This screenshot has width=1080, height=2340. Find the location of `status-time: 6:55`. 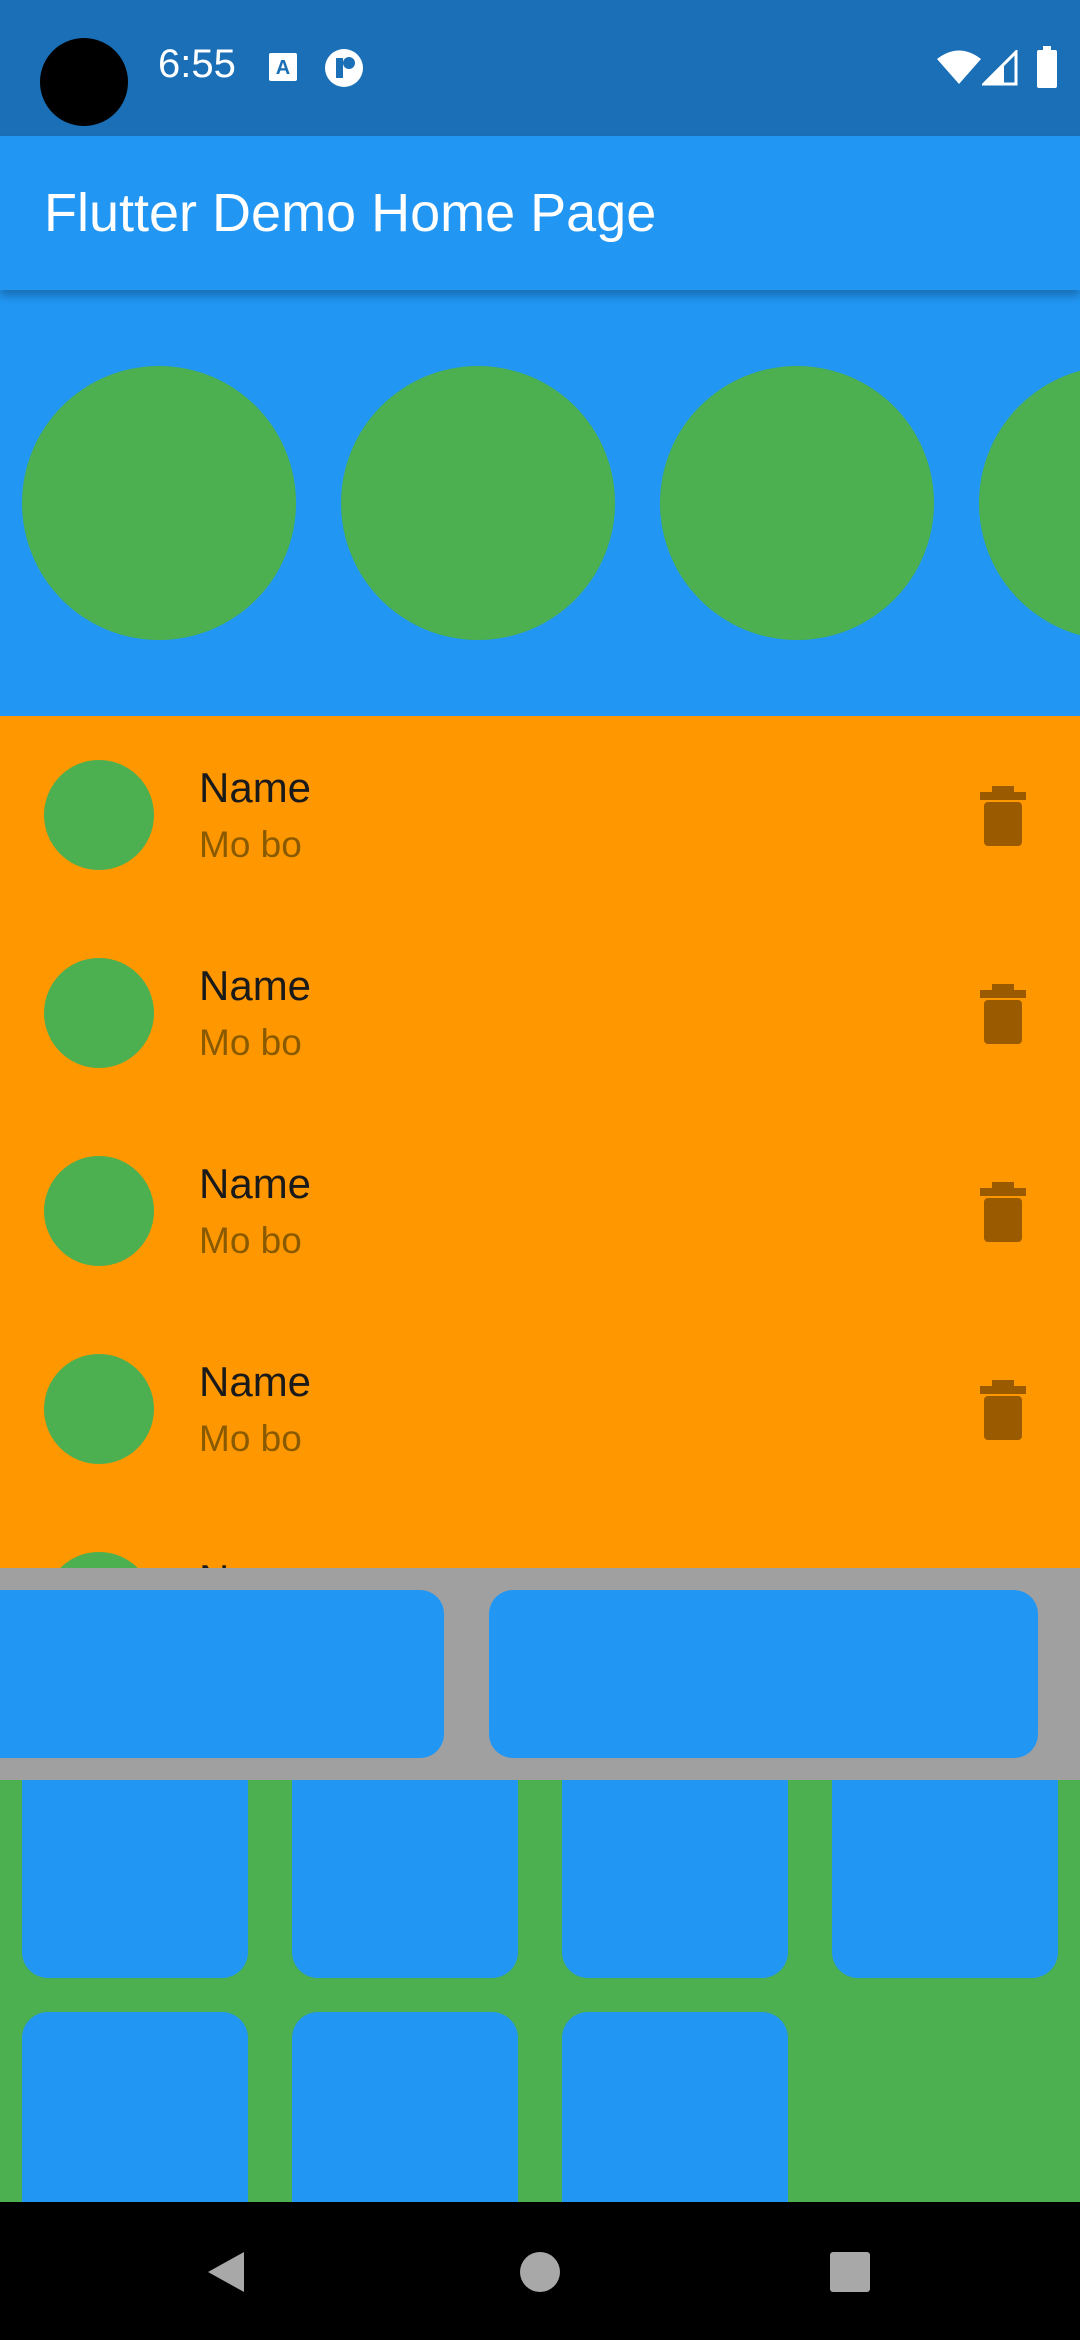

status-time: 6:55 is located at coordinates (197, 64).